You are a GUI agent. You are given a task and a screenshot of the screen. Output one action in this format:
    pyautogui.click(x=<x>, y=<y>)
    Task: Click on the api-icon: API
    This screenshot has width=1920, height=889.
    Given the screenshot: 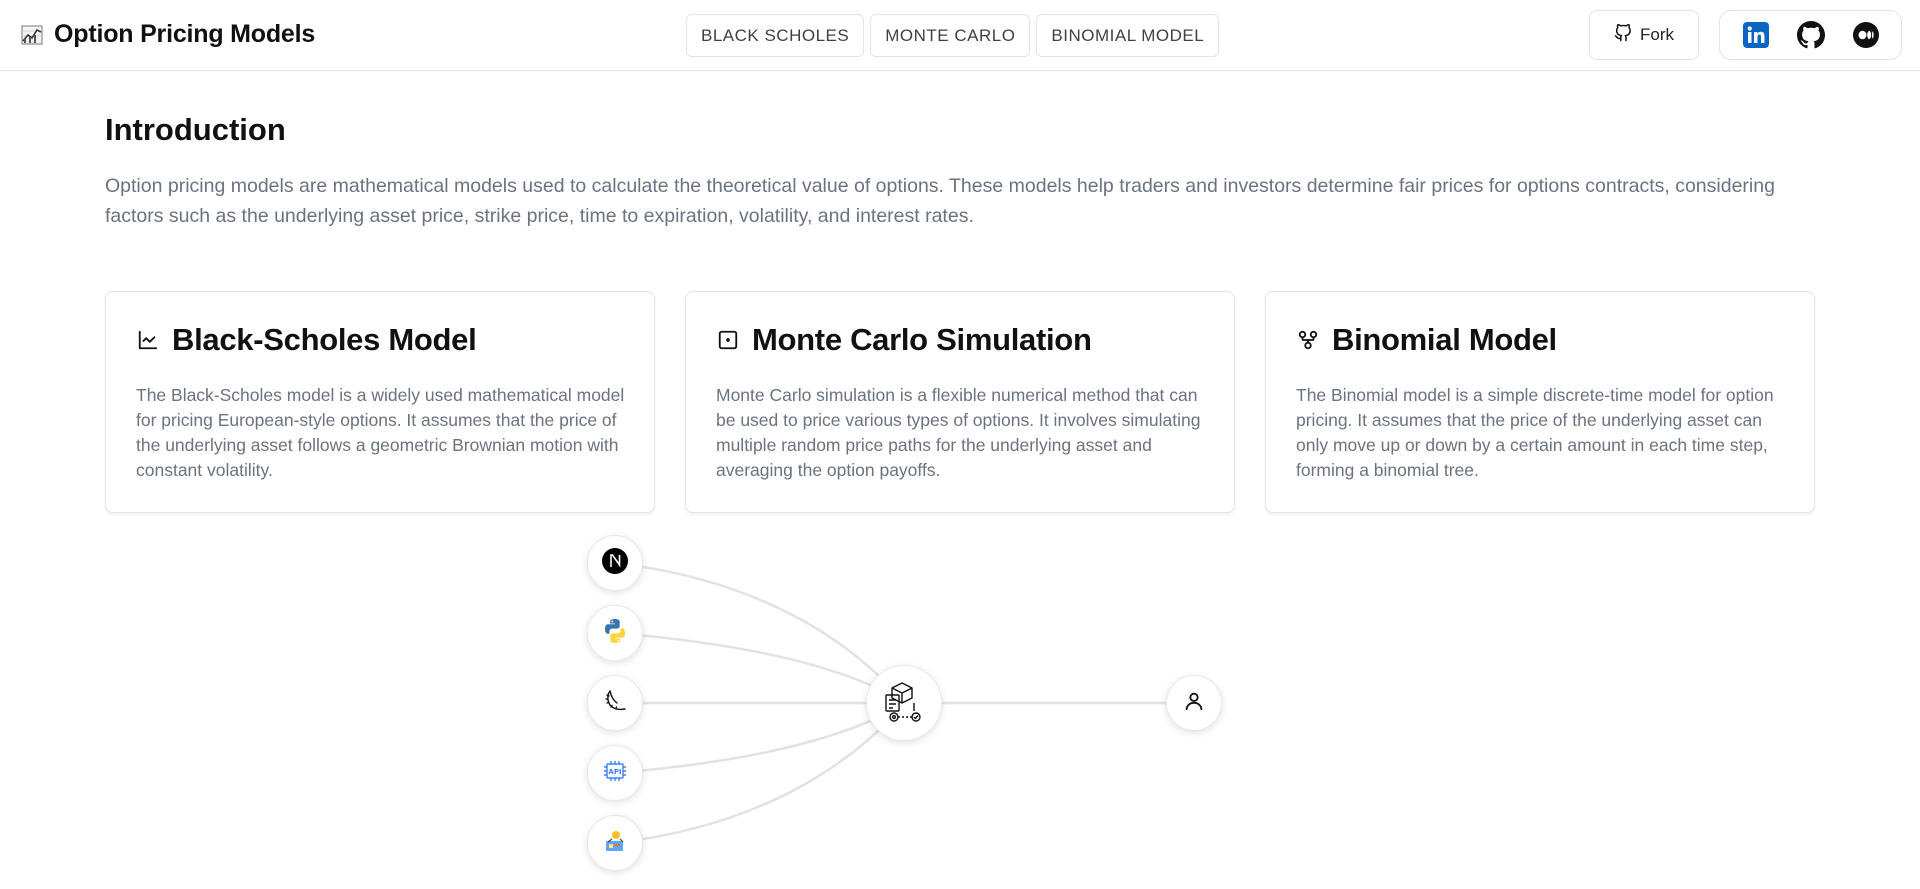 What is the action you would take?
    pyautogui.click(x=615, y=773)
    